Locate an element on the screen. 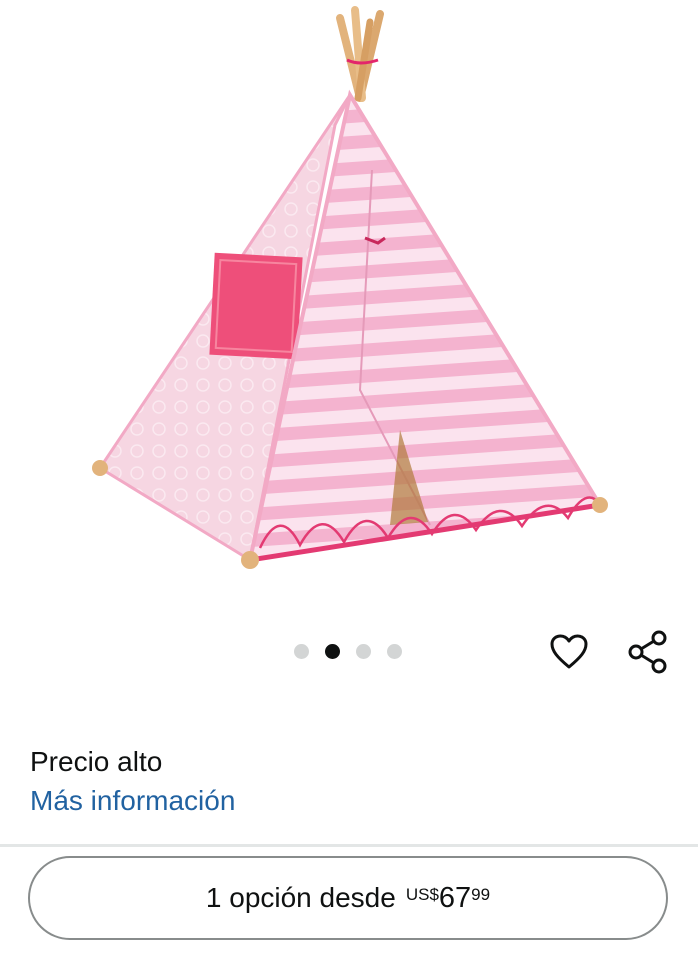 The width and height of the screenshot is (698, 960). see-all-options-button: 1 opción desde US$ 67 99 is located at coordinates (348, 898).